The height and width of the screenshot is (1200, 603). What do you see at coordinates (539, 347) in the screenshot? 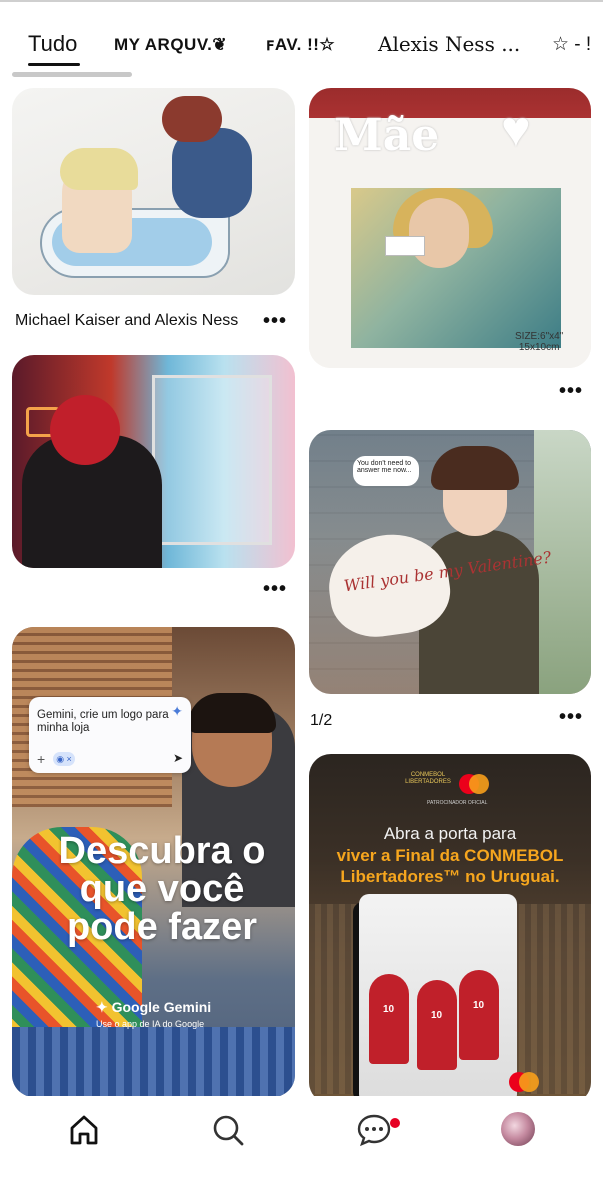
I see `size-label-line-2: 15x10cm` at bounding box center [539, 347].